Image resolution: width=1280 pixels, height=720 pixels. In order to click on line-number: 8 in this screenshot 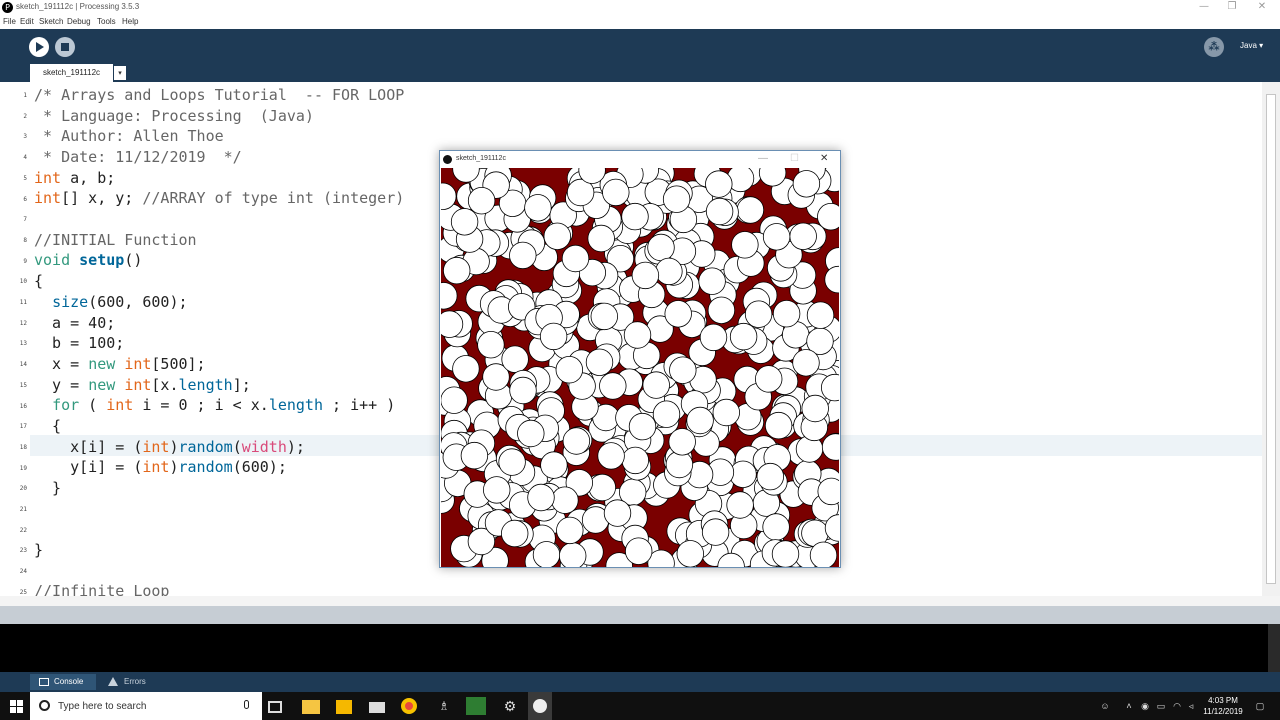, I will do `click(25, 240)`.